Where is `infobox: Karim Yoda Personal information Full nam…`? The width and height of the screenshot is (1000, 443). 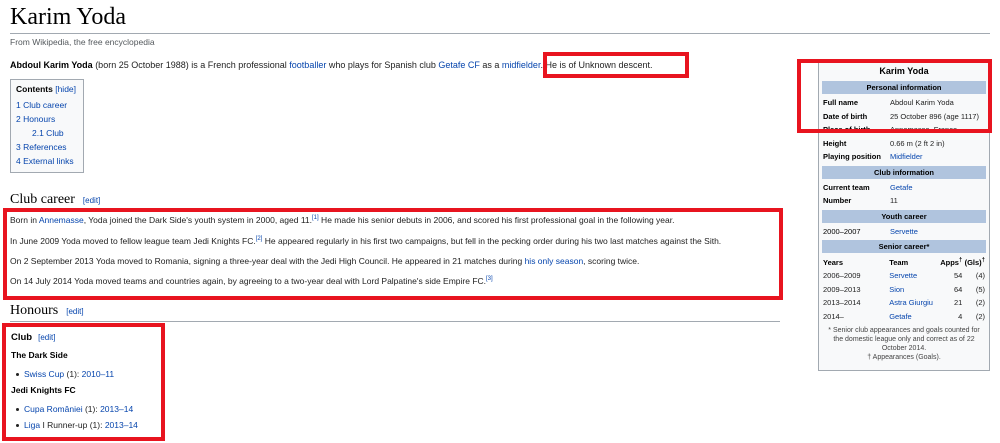 infobox: Karim Yoda Personal information Full nam… is located at coordinates (904, 216).